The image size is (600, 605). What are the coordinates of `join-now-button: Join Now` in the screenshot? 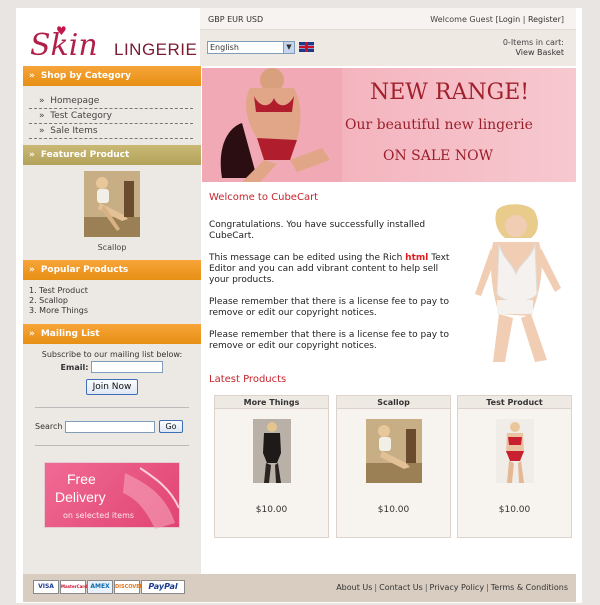 It's located at (112, 387).